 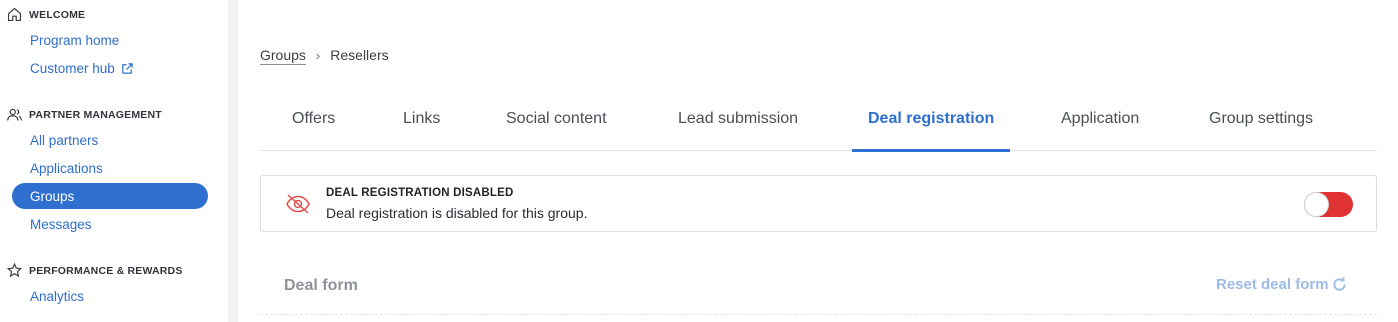 I want to click on tab-offers: Offers, so click(x=313, y=125).